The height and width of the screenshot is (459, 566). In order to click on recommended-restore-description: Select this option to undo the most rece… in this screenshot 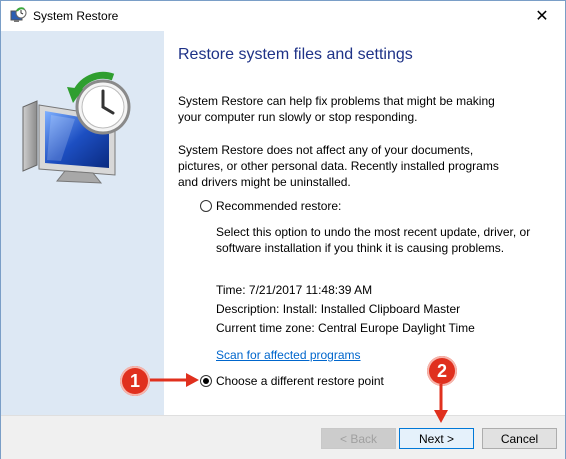, I will do `click(373, 240)`.